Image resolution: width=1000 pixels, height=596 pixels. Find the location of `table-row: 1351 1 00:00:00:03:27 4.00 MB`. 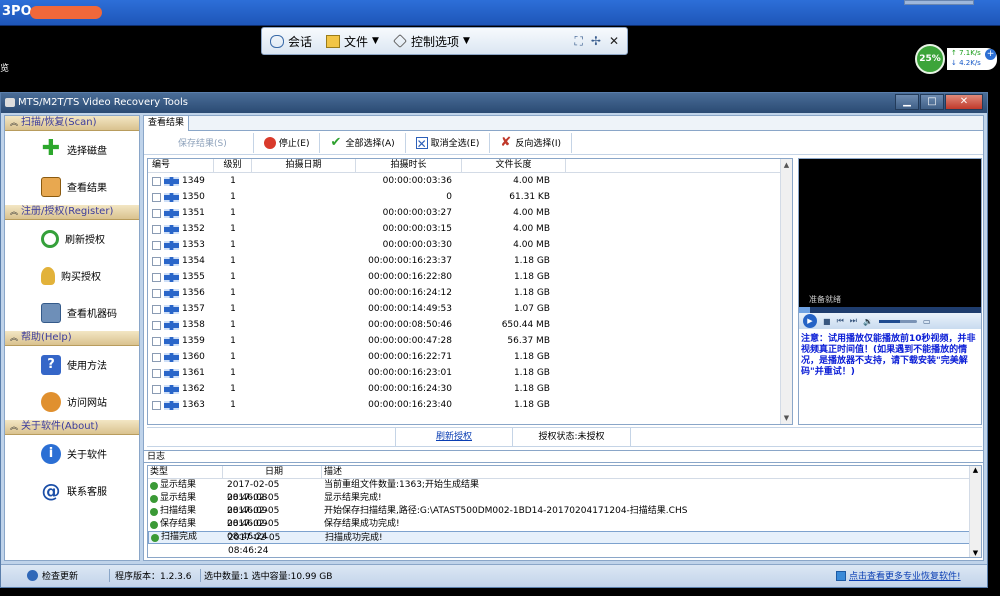

table-row: 1351 1 00:00:00:03:27 4.00 MB is located at coordinates (470, 213).